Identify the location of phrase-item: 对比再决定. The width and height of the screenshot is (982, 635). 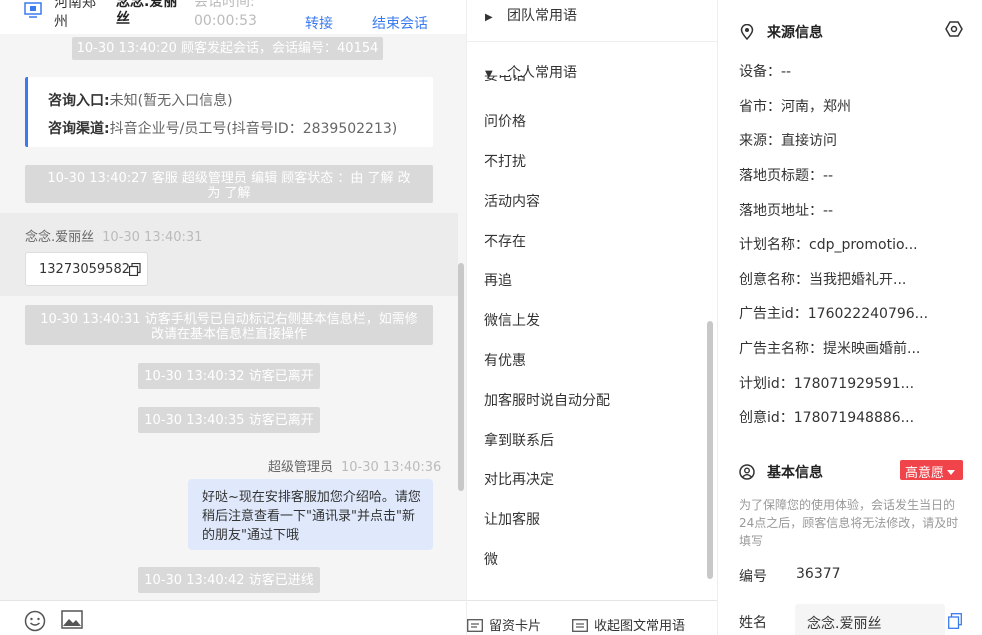
(519, 479).